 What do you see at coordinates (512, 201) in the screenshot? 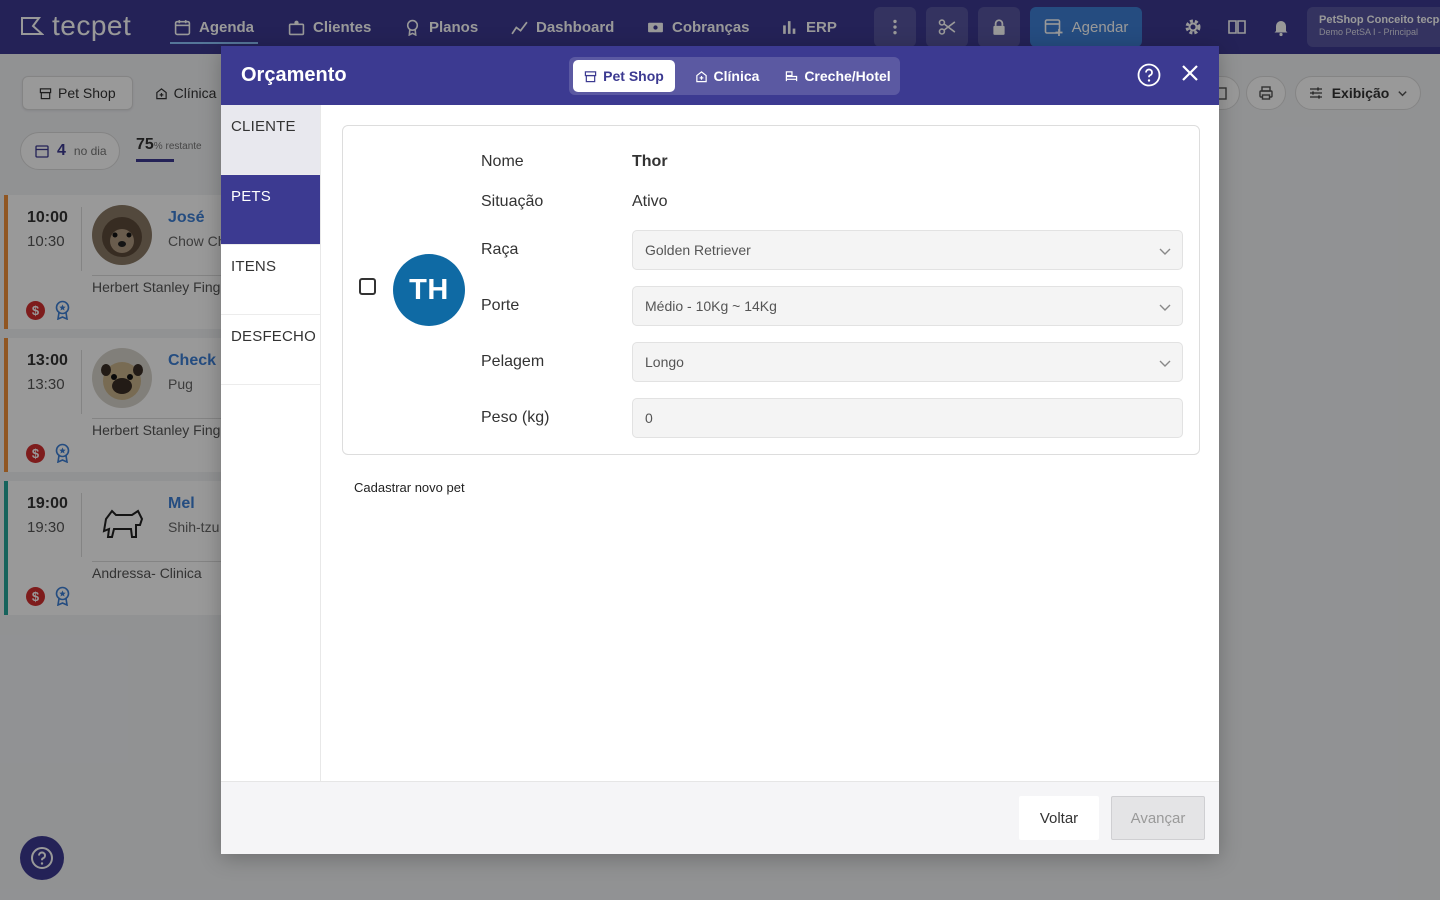
I see `situacao-label: Situação` at bounding box center [512, 201].